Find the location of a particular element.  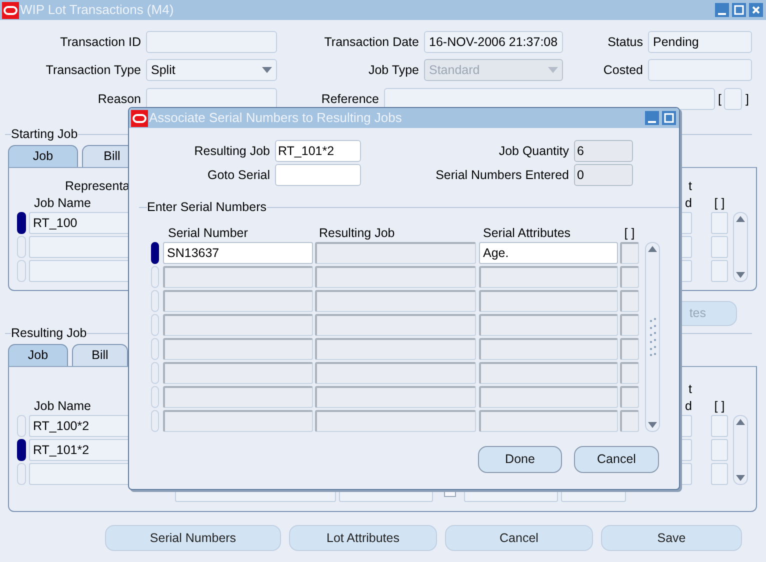

field-label: Transaction Type is located at coordinates (93, 69).